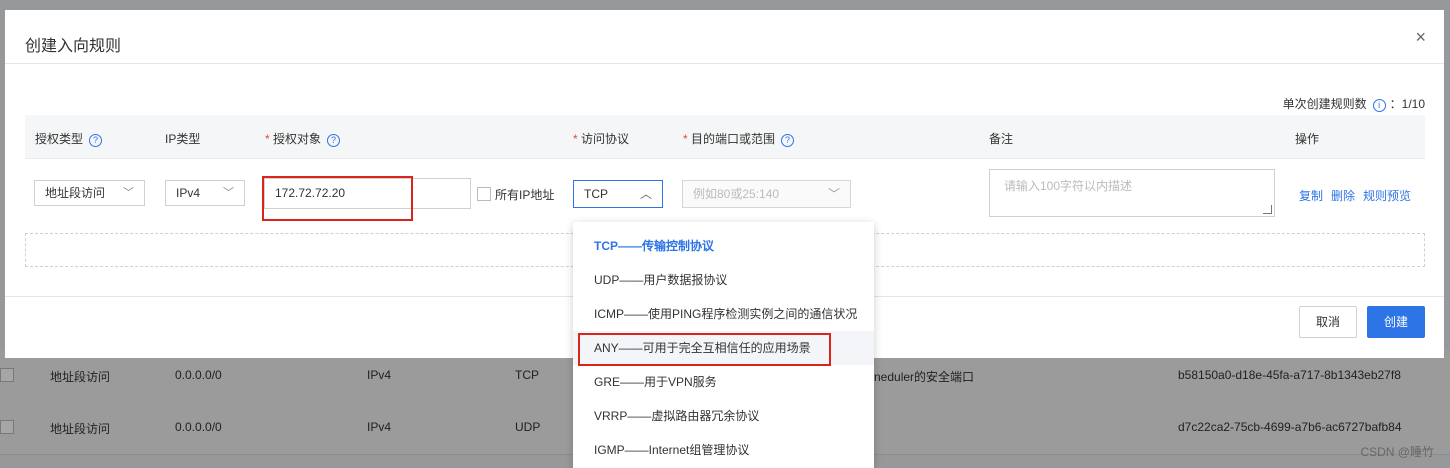 Image resolution: width=1450 pixels, height=468 pixels. What do you see at coordinates (75, 193) in the screenshot?
I see `auth-type-value: 地址段访问` at bounding box center [75, 193].